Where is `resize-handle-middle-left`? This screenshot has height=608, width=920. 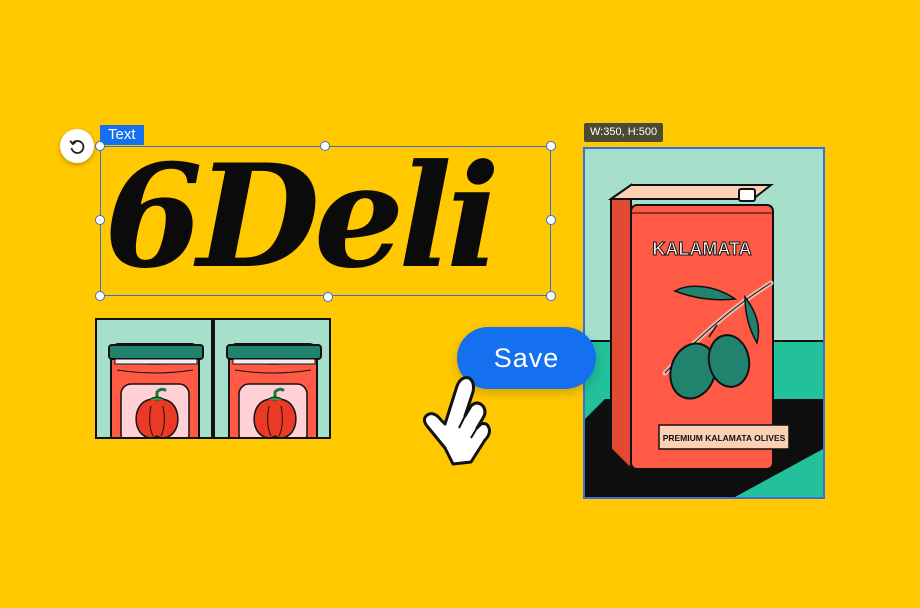
resize-handle-middle-left is located at coordinates (100, 220).